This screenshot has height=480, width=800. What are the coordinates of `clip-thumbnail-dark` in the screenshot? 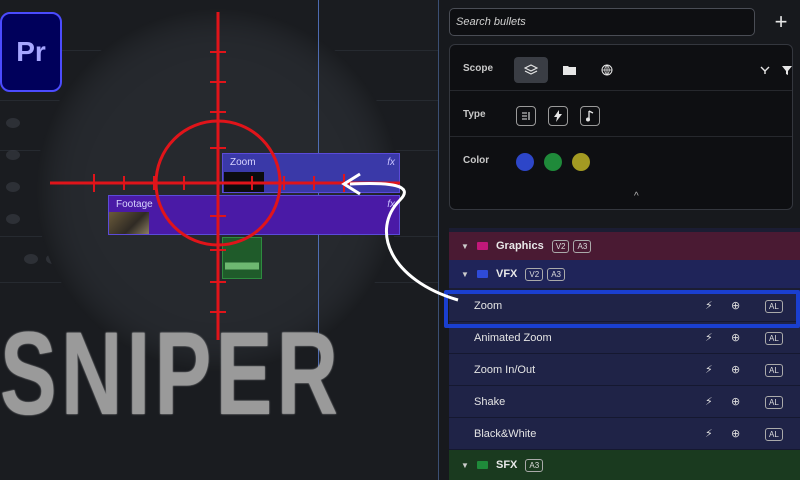 It's located at (244, 182).